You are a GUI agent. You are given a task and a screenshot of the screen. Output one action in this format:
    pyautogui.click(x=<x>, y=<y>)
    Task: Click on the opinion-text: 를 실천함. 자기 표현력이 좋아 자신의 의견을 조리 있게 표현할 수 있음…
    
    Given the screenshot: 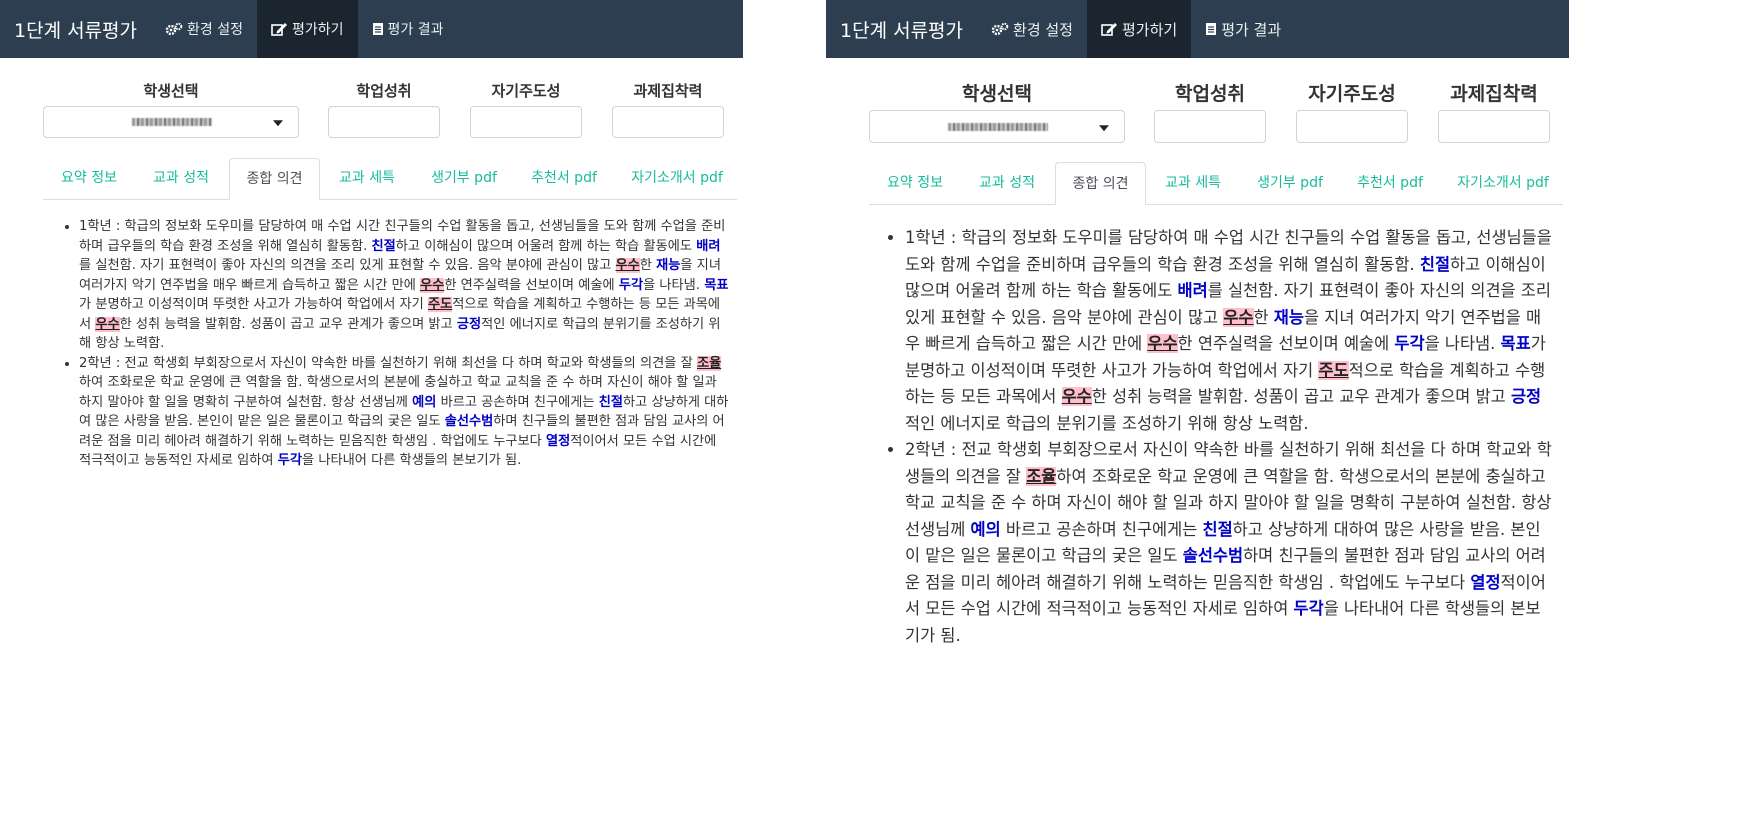 What is the action you would take?
    pyautogui.click(x=347, y=265)
    